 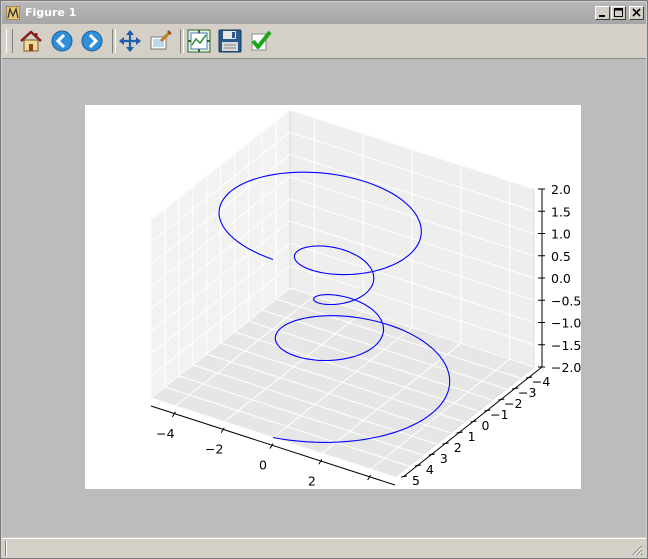 I want to click on move-arrows-icon, so click(x=130, y=41).